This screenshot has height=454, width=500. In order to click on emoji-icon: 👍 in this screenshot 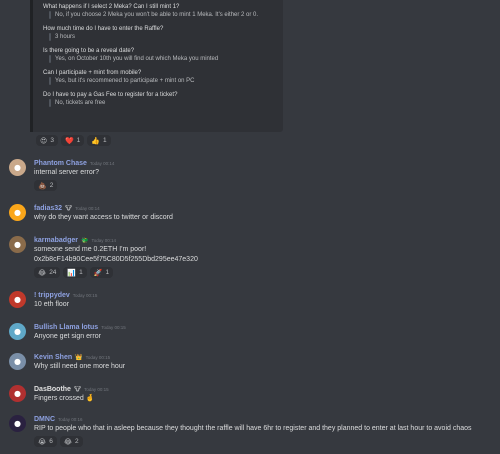, I will do `click(95, 140)`.